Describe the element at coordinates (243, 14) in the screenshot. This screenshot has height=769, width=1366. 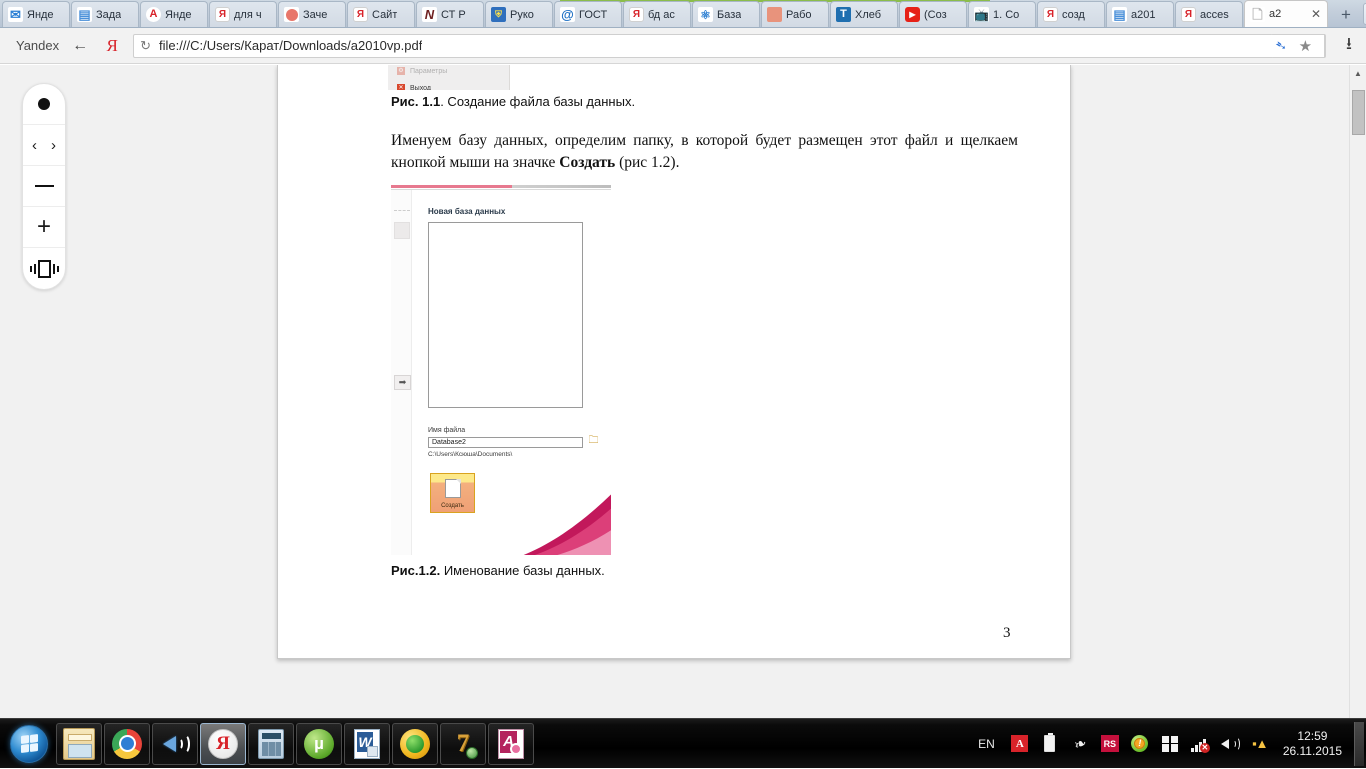
I see `browser-tab-3: Ядля ч` at that location.